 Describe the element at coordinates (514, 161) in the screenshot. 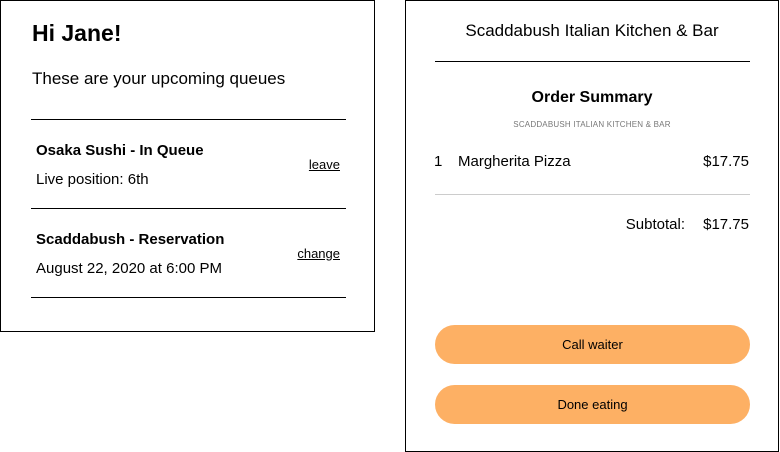

I see `item-name: Margherita Pizza` at that location.